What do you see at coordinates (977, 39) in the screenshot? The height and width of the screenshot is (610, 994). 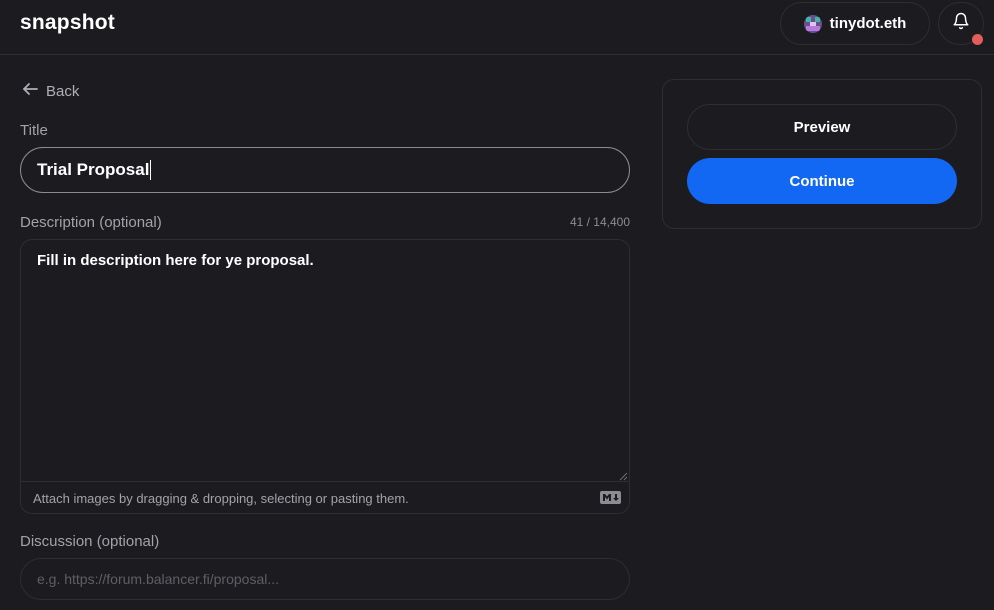 I see `notification-dot` at bounding box center [977, 39].